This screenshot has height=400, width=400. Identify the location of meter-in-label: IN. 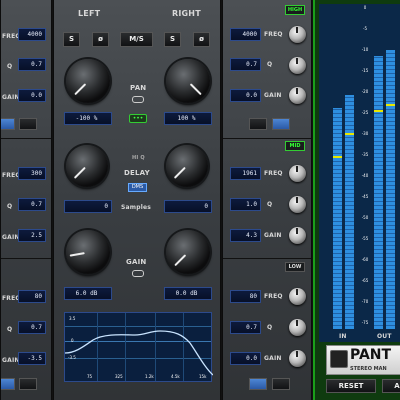
(343, 336).